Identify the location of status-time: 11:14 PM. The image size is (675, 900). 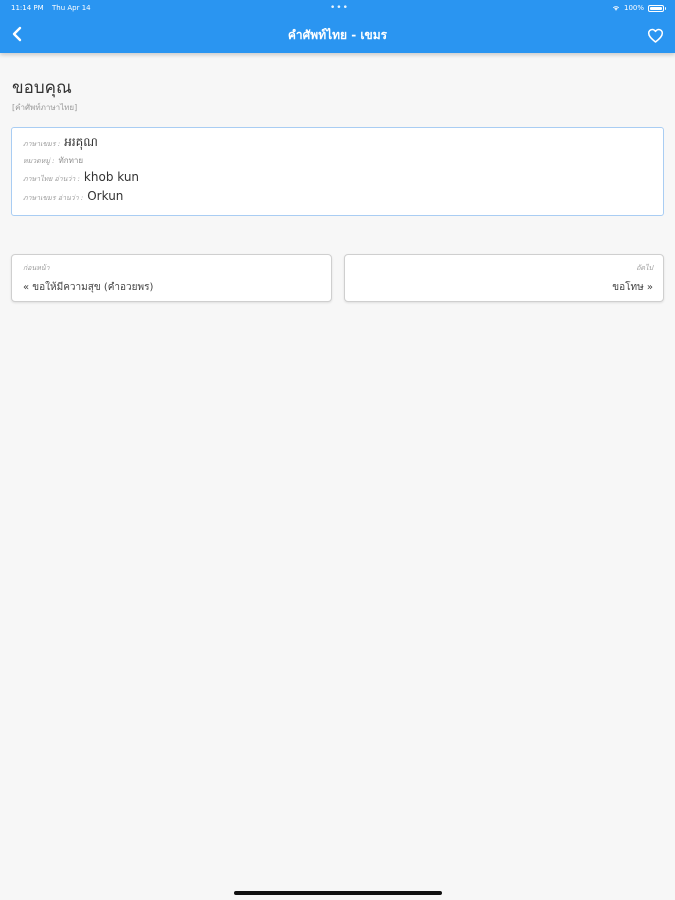
(27, 8).